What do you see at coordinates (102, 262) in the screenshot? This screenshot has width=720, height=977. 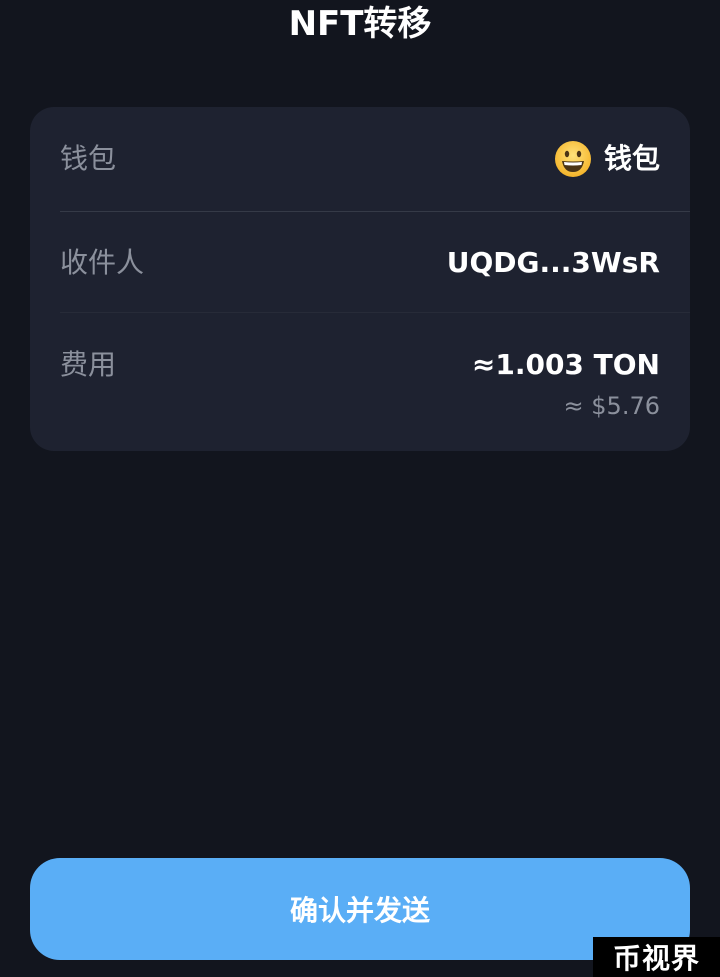 I see `recipient-label: 收件人` at bounding box center [102, 262].